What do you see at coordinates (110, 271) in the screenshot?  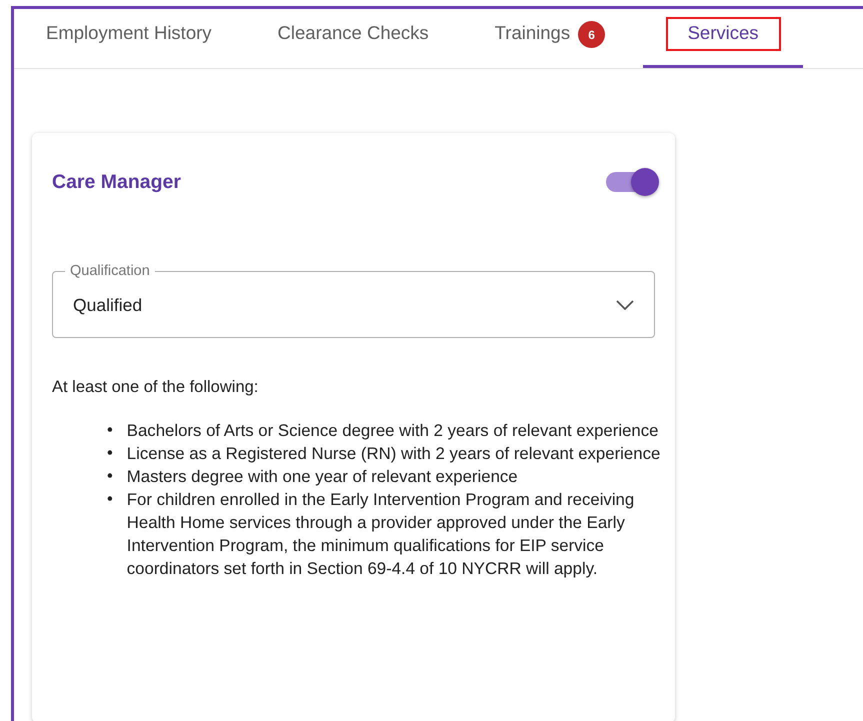 I see `field-label: Qualification` at bounding box center [110, 271].